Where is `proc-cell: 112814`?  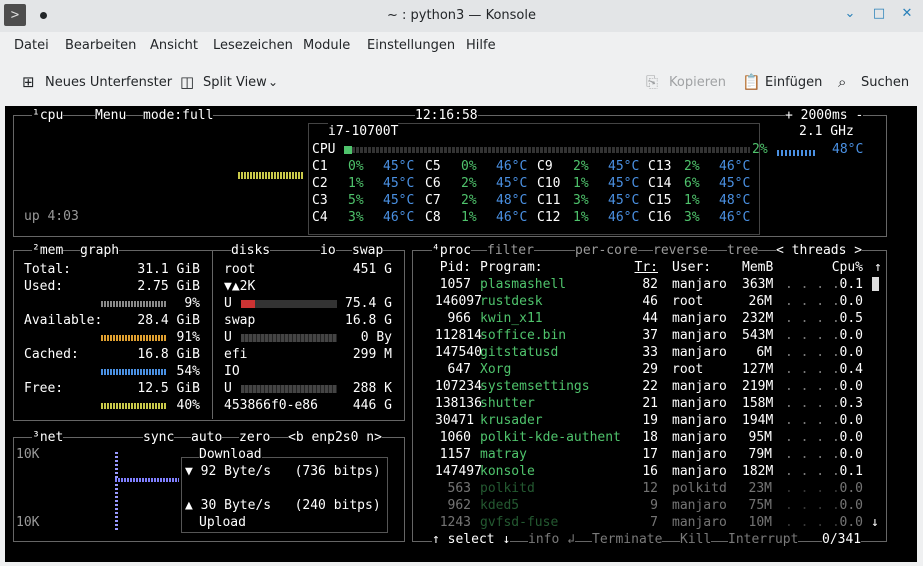
proc-cell: 112814 is located at coordinates (458, 335).